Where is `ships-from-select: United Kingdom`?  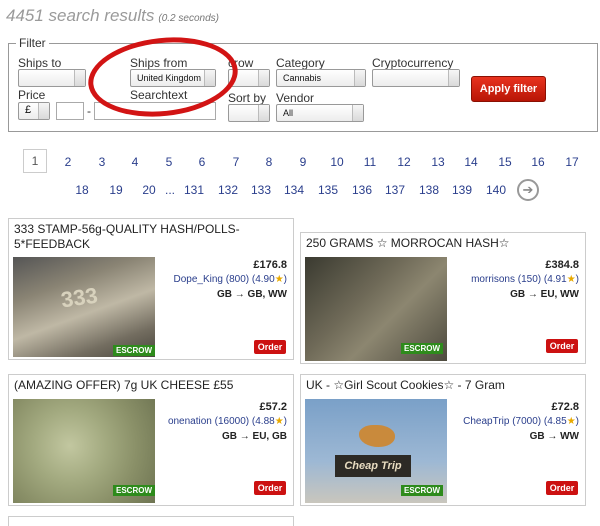
ships-from-select: United Kingdom is located at coordinates (173, 78).